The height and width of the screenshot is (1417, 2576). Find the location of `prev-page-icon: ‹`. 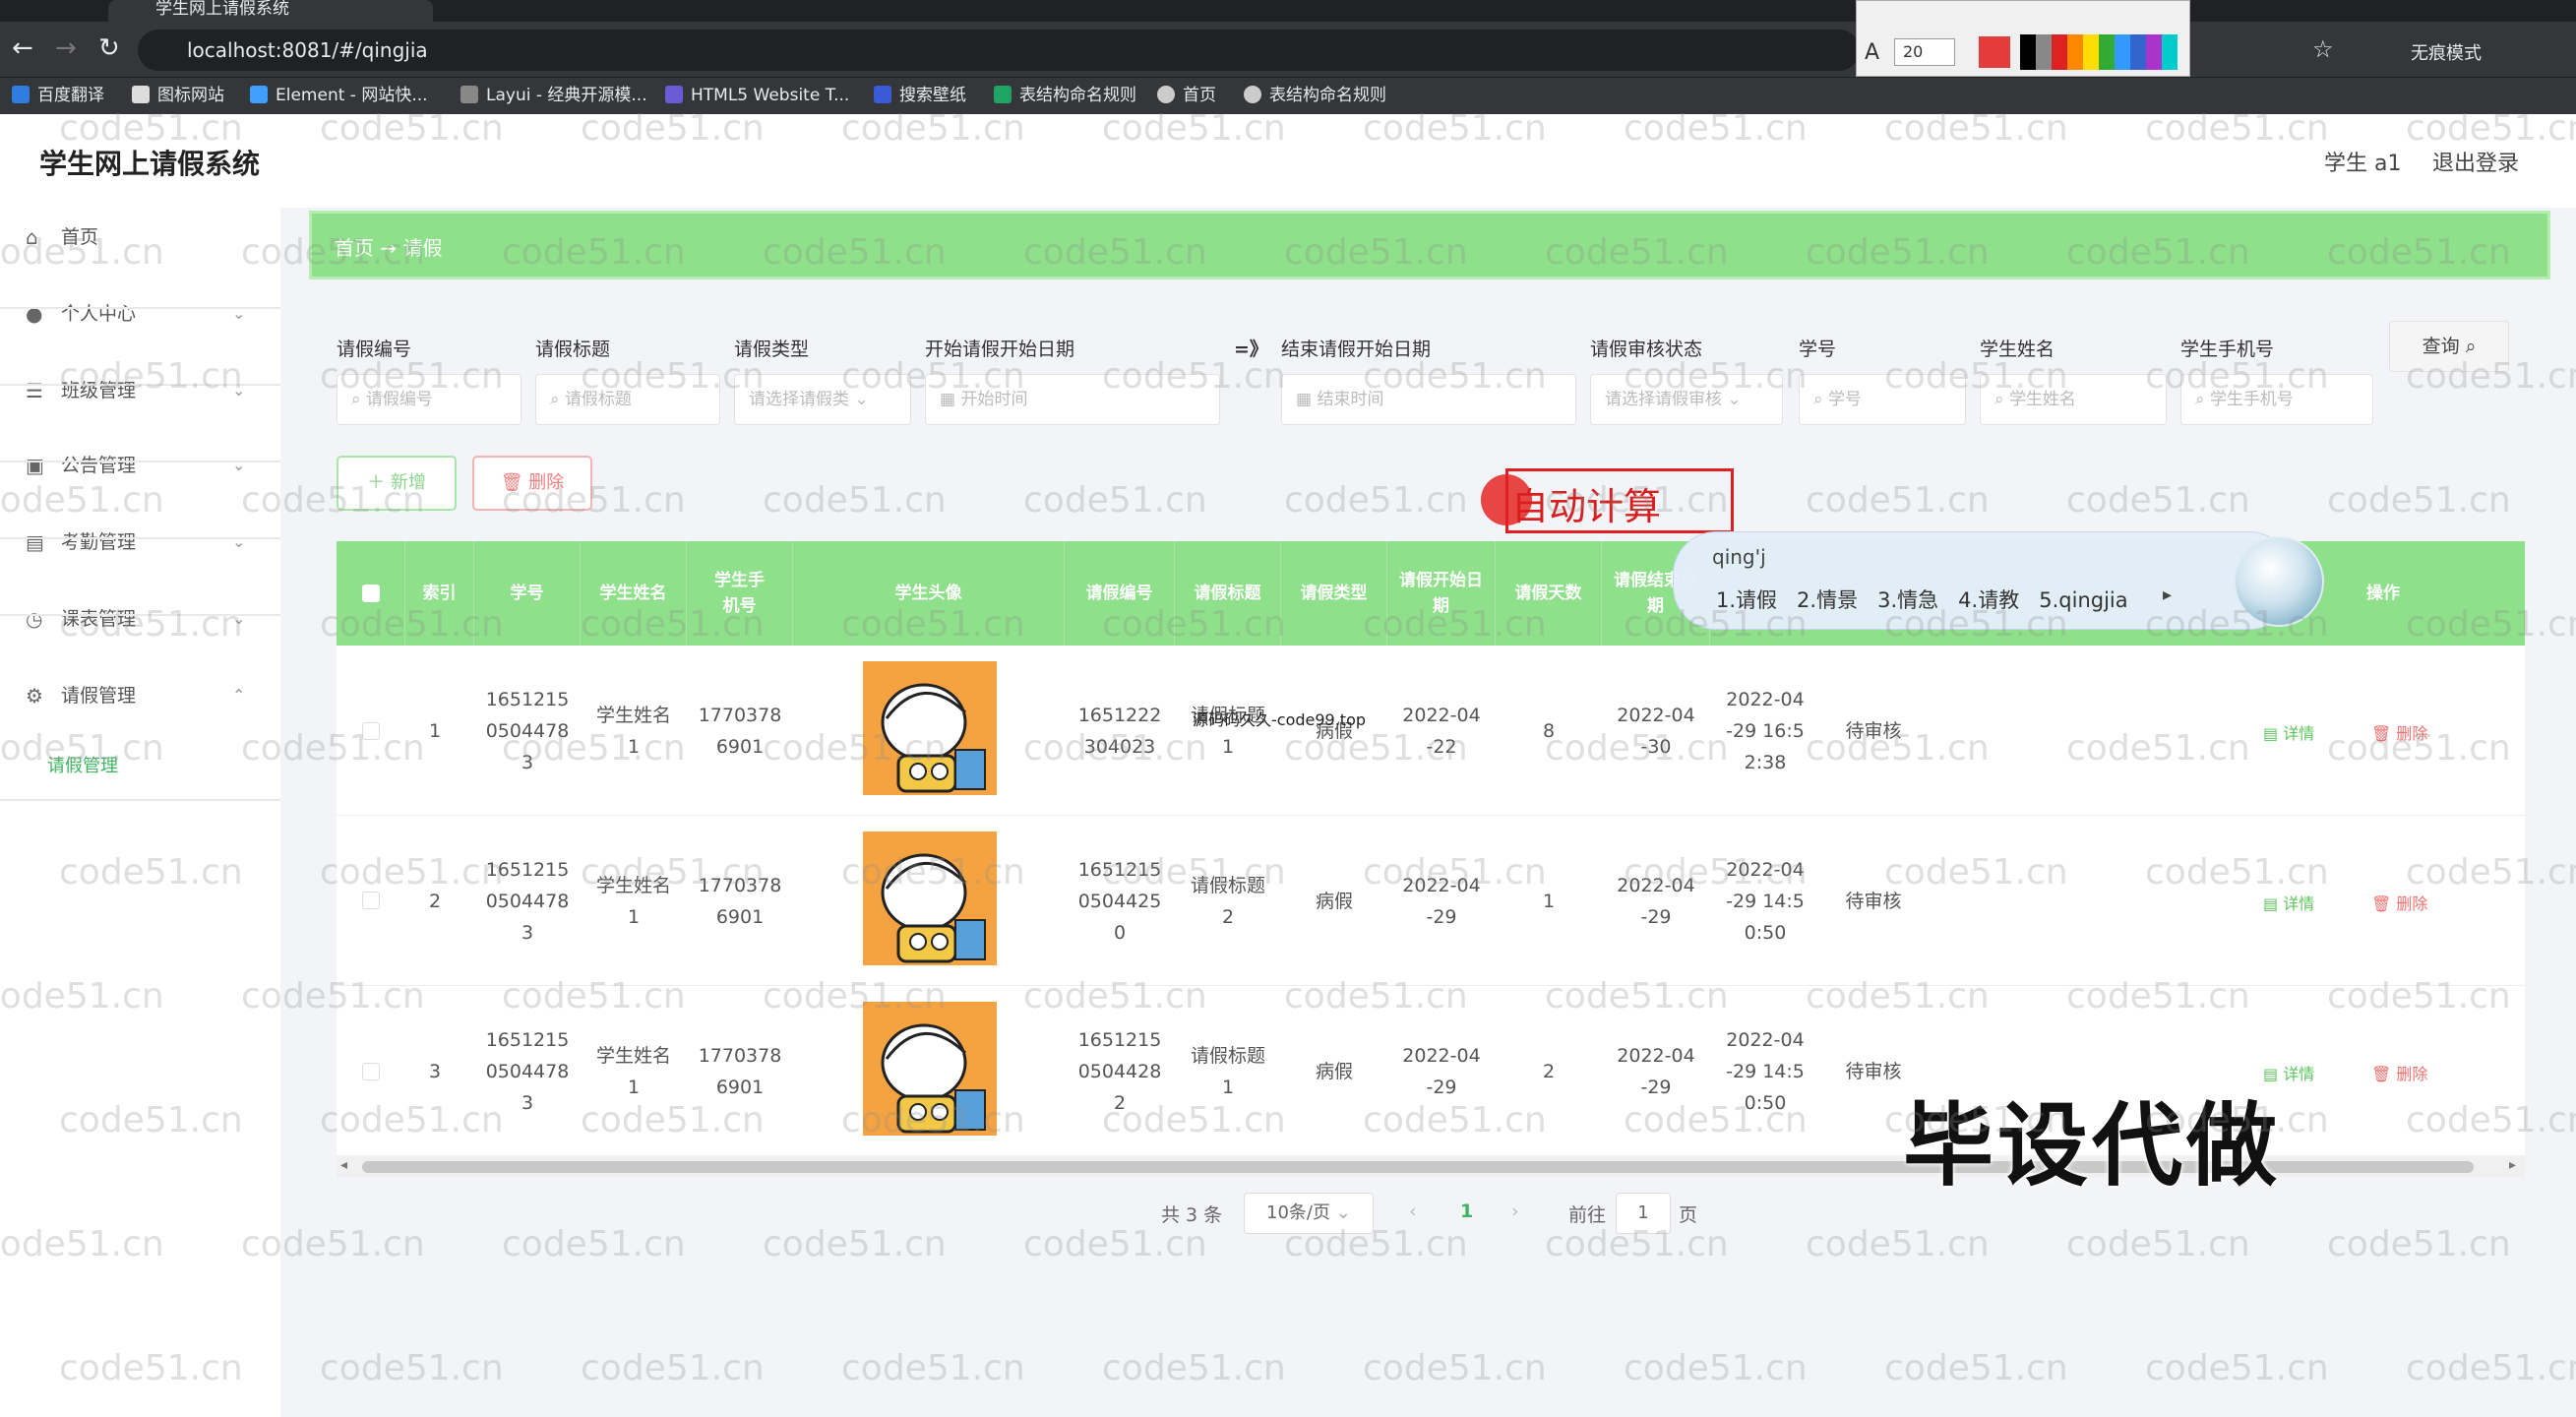

prev-page-icon: ‹ is located at coordinates (1413, 1211).